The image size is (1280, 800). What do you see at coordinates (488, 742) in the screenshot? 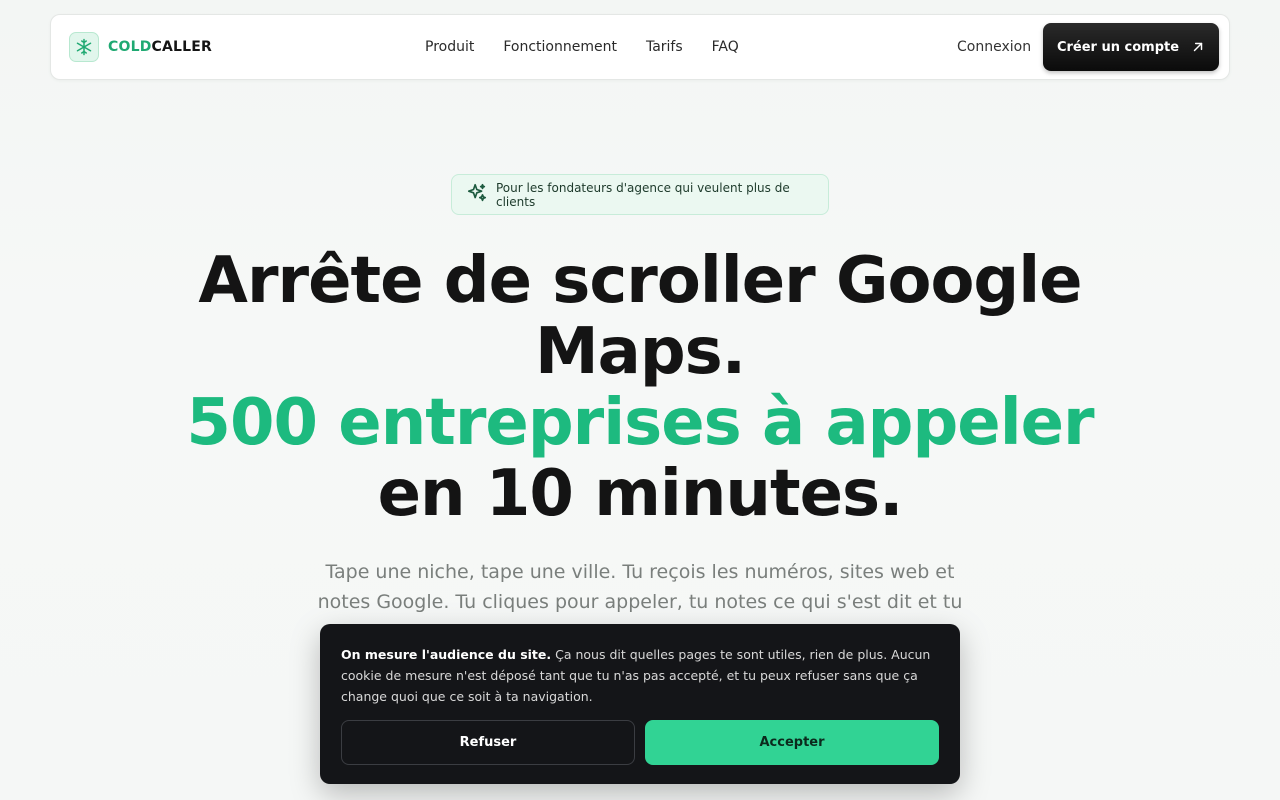
I see `refuse-cookies-button: Refuser` at bounding box center [488, 742].